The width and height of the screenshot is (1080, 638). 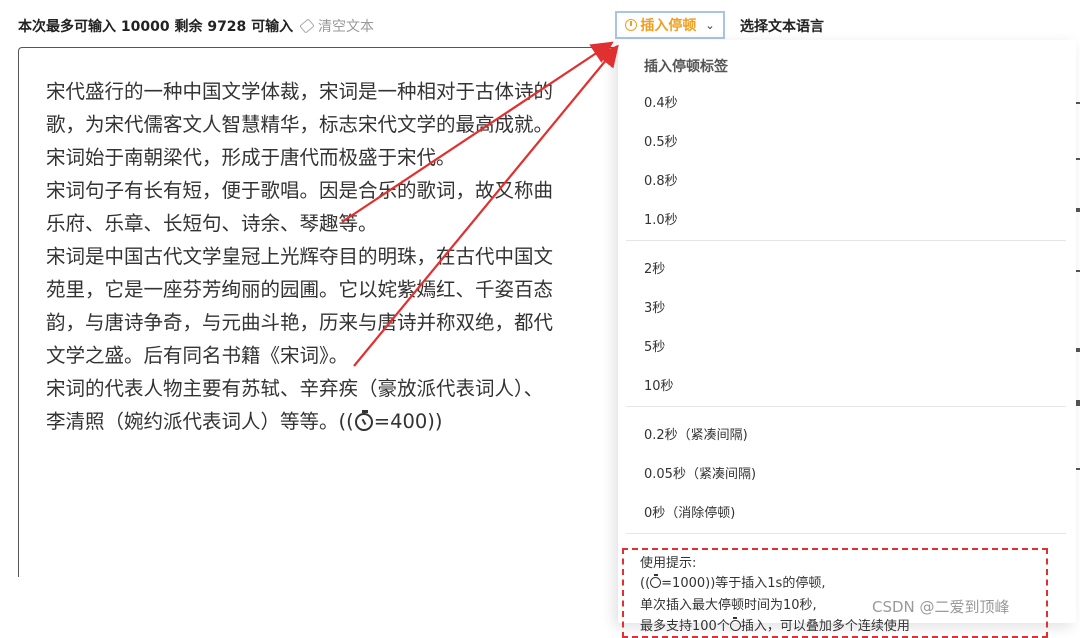 I want to click on editor-line: 宋词的代表人物主要有苏轼、辛弃疾（豪放派代表词人）、, so click(x=295, y=388).